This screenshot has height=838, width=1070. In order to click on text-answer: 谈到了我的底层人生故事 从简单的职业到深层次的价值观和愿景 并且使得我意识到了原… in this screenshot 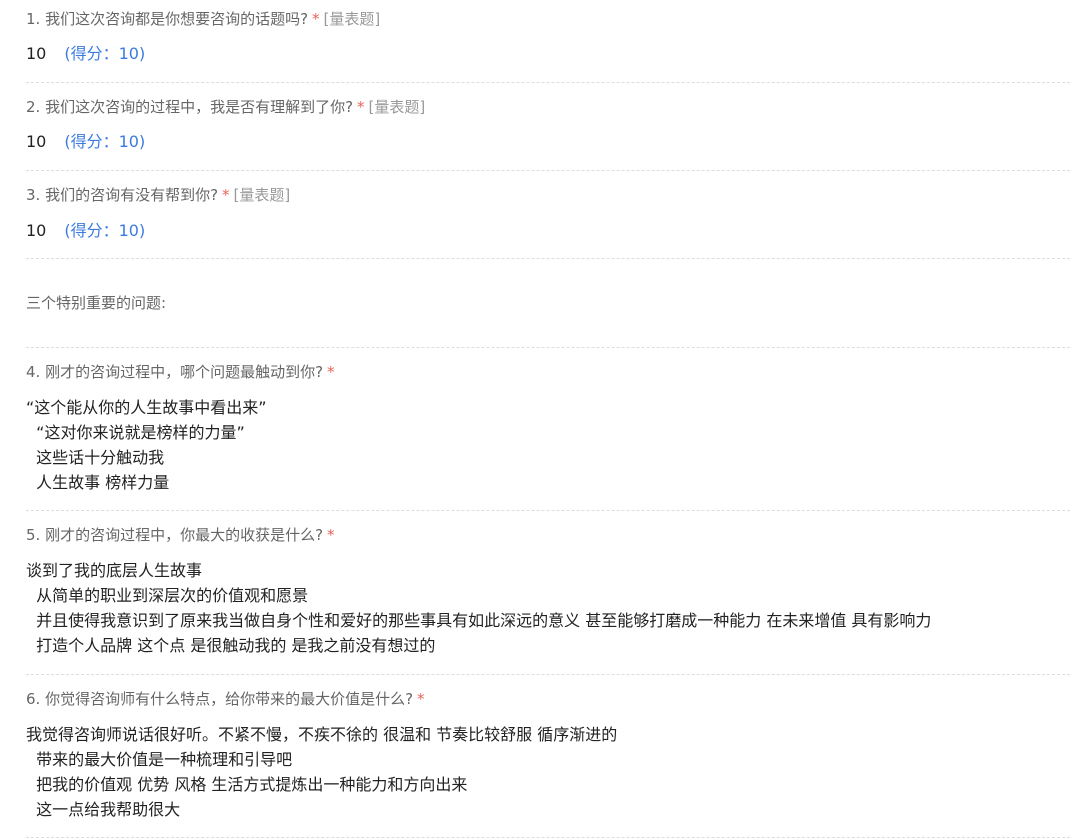, I will do `click(478, 608)`.